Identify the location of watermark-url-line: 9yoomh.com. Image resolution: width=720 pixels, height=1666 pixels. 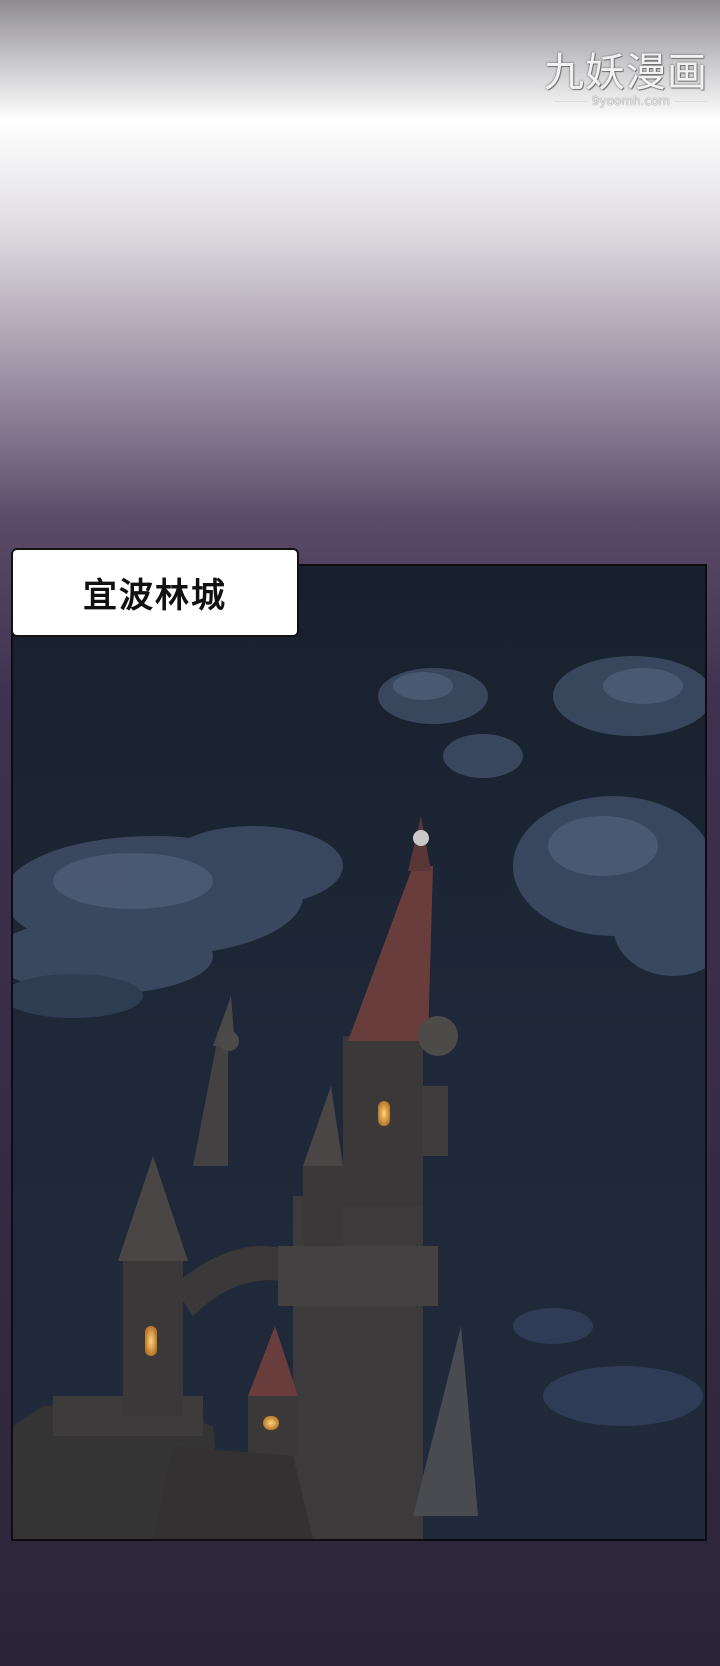
(623, 101).